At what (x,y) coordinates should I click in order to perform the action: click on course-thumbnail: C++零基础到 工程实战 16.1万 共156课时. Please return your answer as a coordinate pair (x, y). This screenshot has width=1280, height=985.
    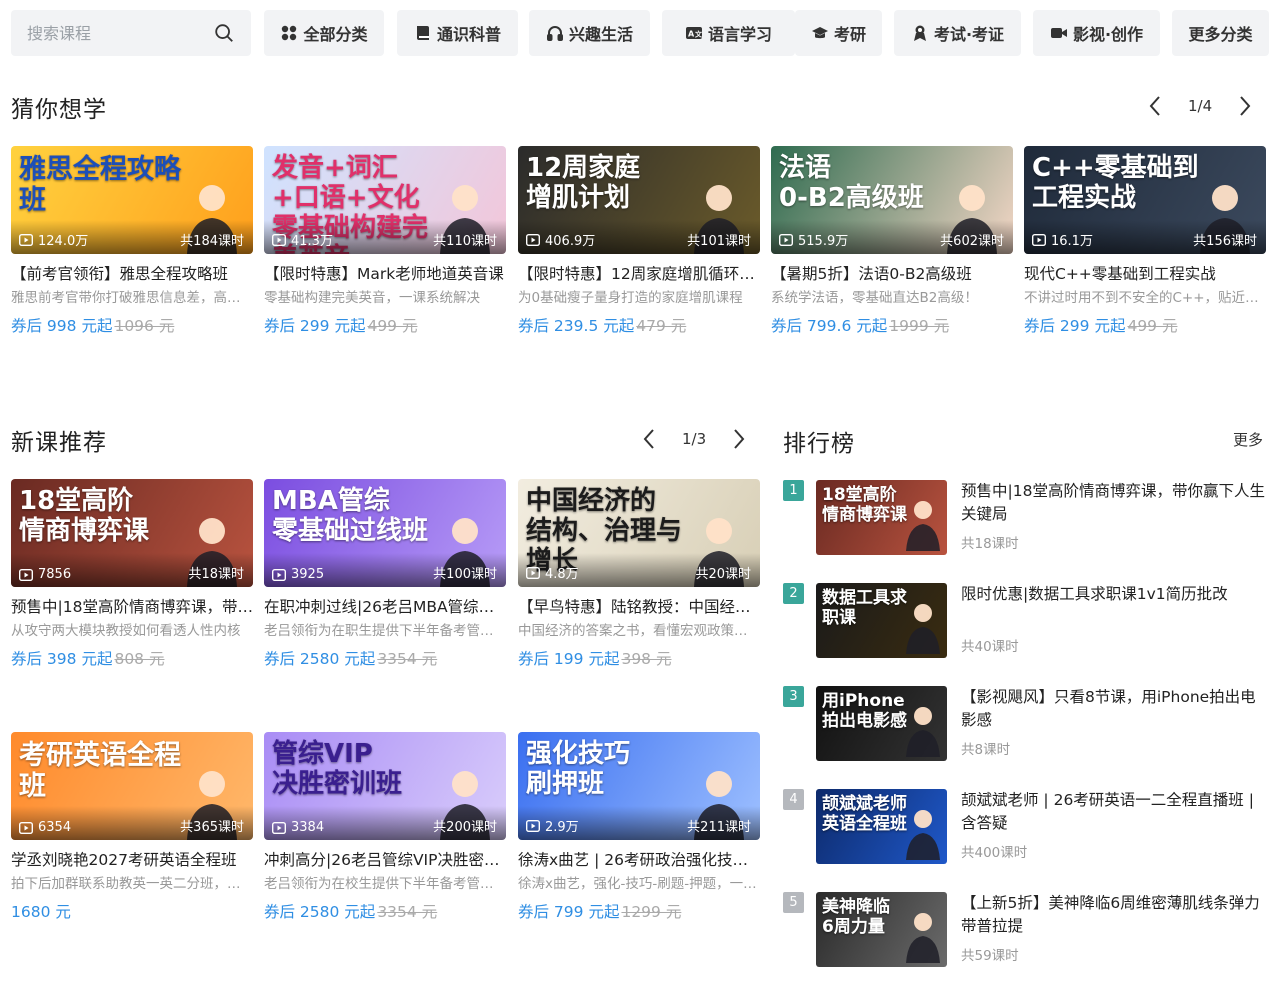
    Looking at the image, I should click on (1145, 200).